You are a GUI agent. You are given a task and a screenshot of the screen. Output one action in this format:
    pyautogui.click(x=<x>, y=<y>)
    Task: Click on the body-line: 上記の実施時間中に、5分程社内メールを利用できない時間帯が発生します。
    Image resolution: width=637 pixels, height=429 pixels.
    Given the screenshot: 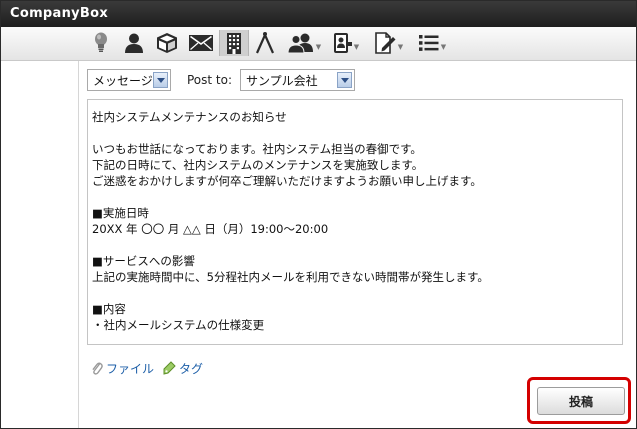 What is the action you would take?
    pyautogui.click(x=290, y=277)
    